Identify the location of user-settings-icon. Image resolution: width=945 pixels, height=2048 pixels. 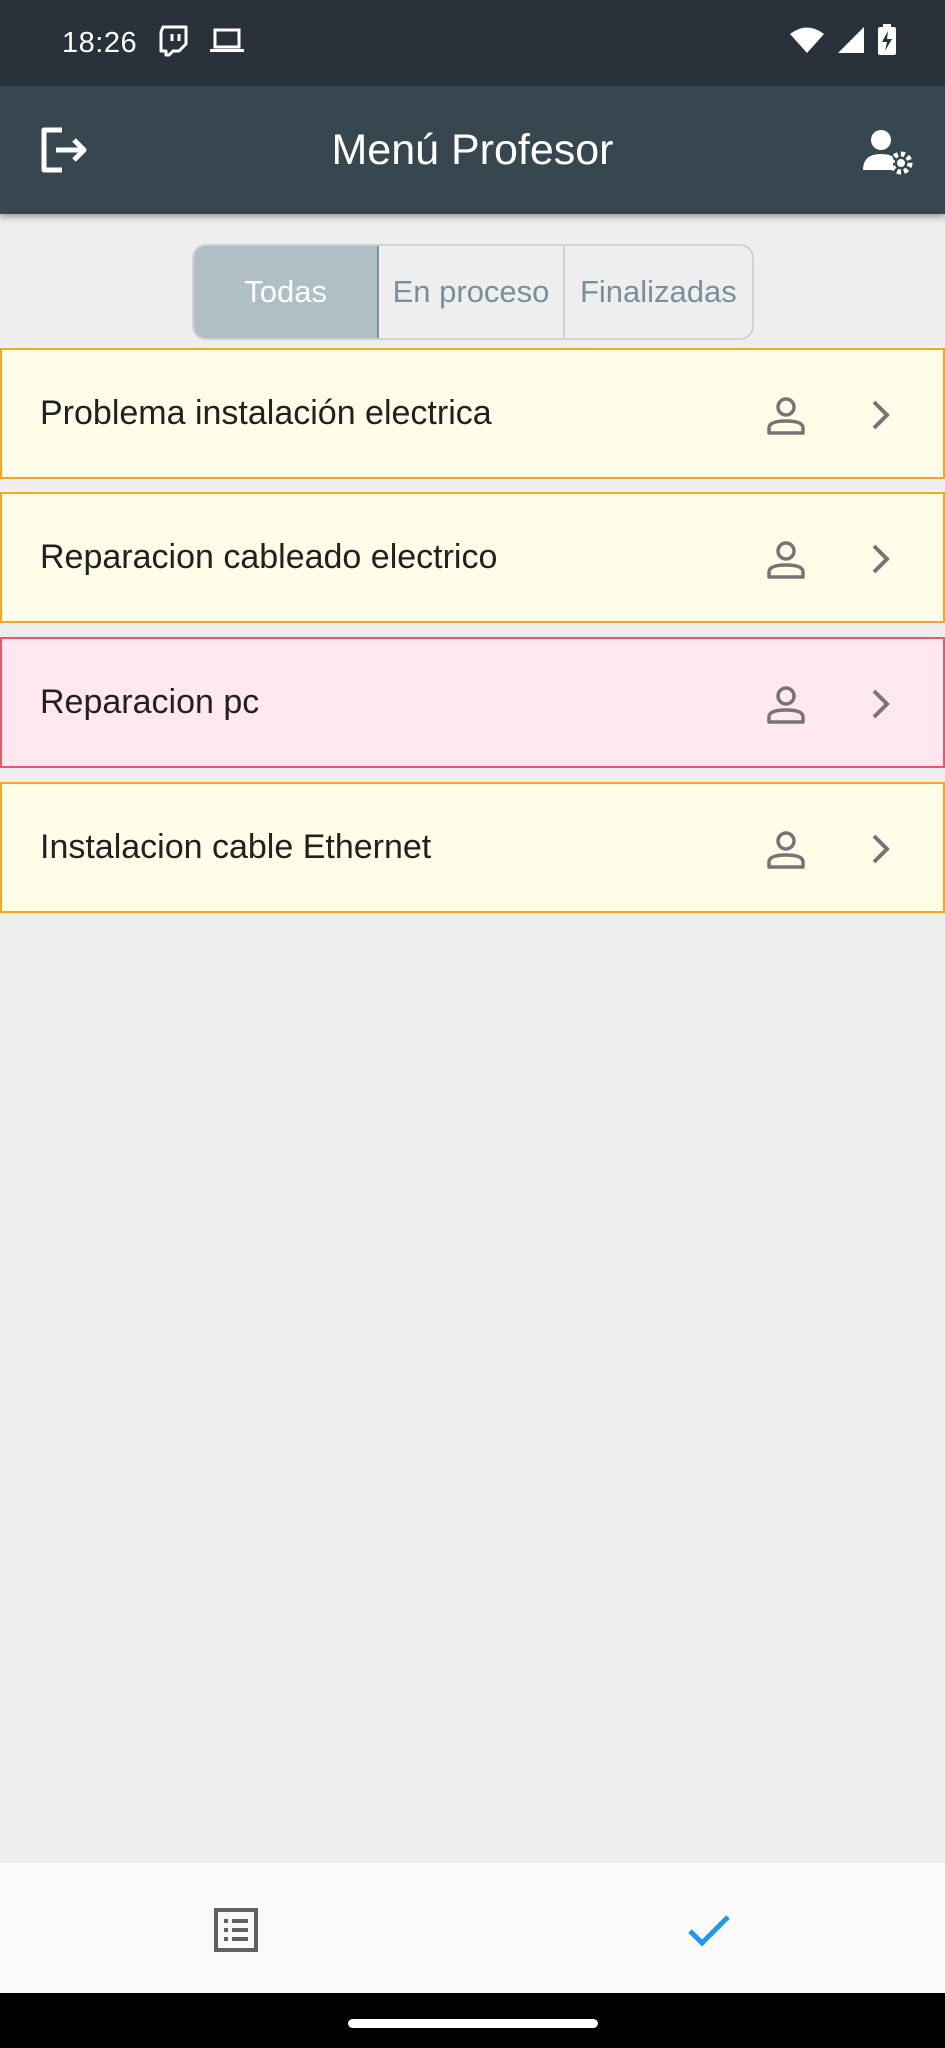
(889, 152).